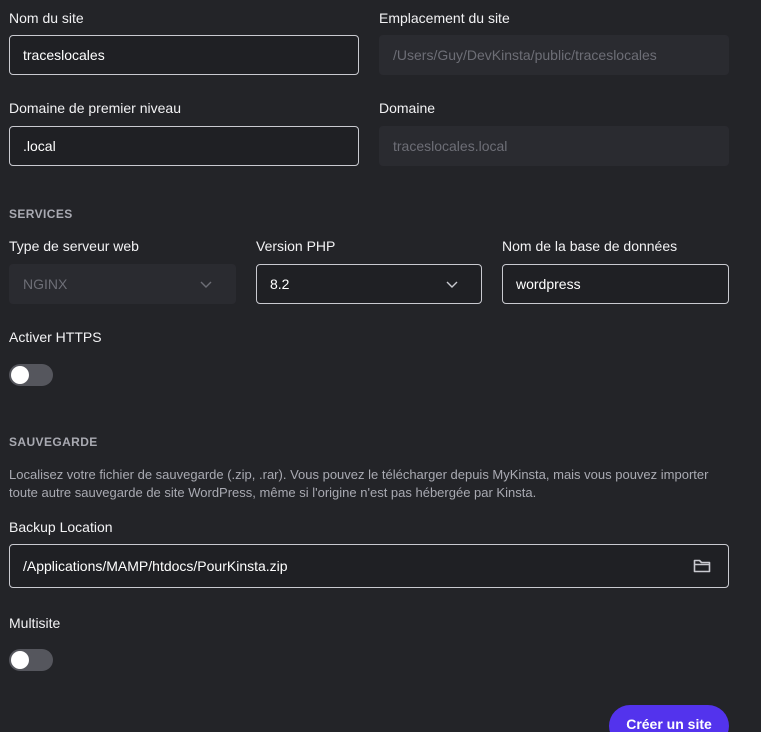 The height and width of the screenshot is (732, 761). Describe the element at coordinates (548, 284) in the screenshot. I see `db-name-value: wordpress` at that location.